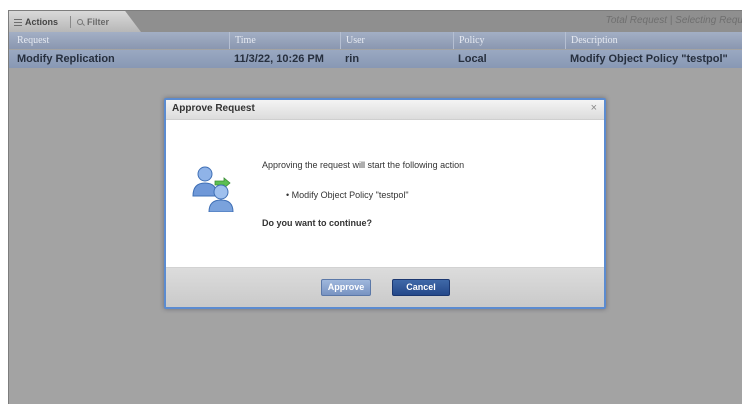 Image resolution: width=742 pixels, height=404 pixels. Describe the element at coordinates (421, 287) in the screenshot. I see `cancel-button: Cancel` at that location.